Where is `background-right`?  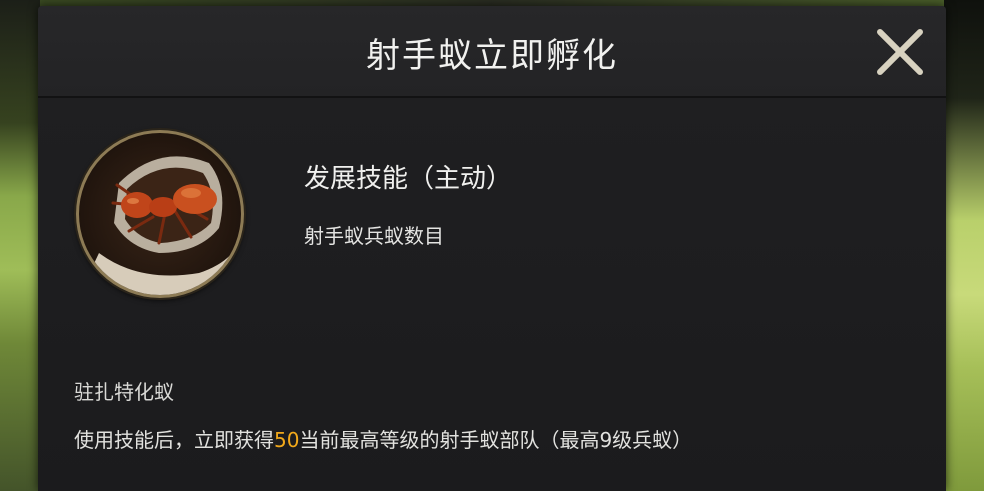
background-right is located at coordinates (964, 245).